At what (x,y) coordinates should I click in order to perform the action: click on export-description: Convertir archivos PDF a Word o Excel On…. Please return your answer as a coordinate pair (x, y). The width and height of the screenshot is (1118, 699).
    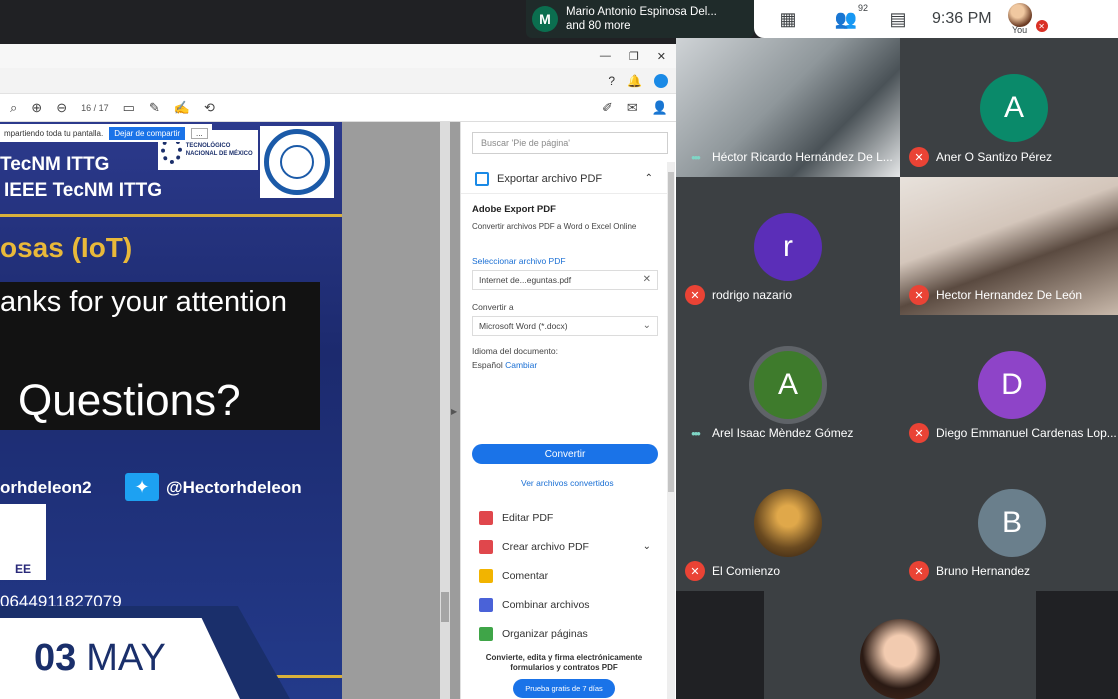
    Looking at the image, I should click on (554, 226).